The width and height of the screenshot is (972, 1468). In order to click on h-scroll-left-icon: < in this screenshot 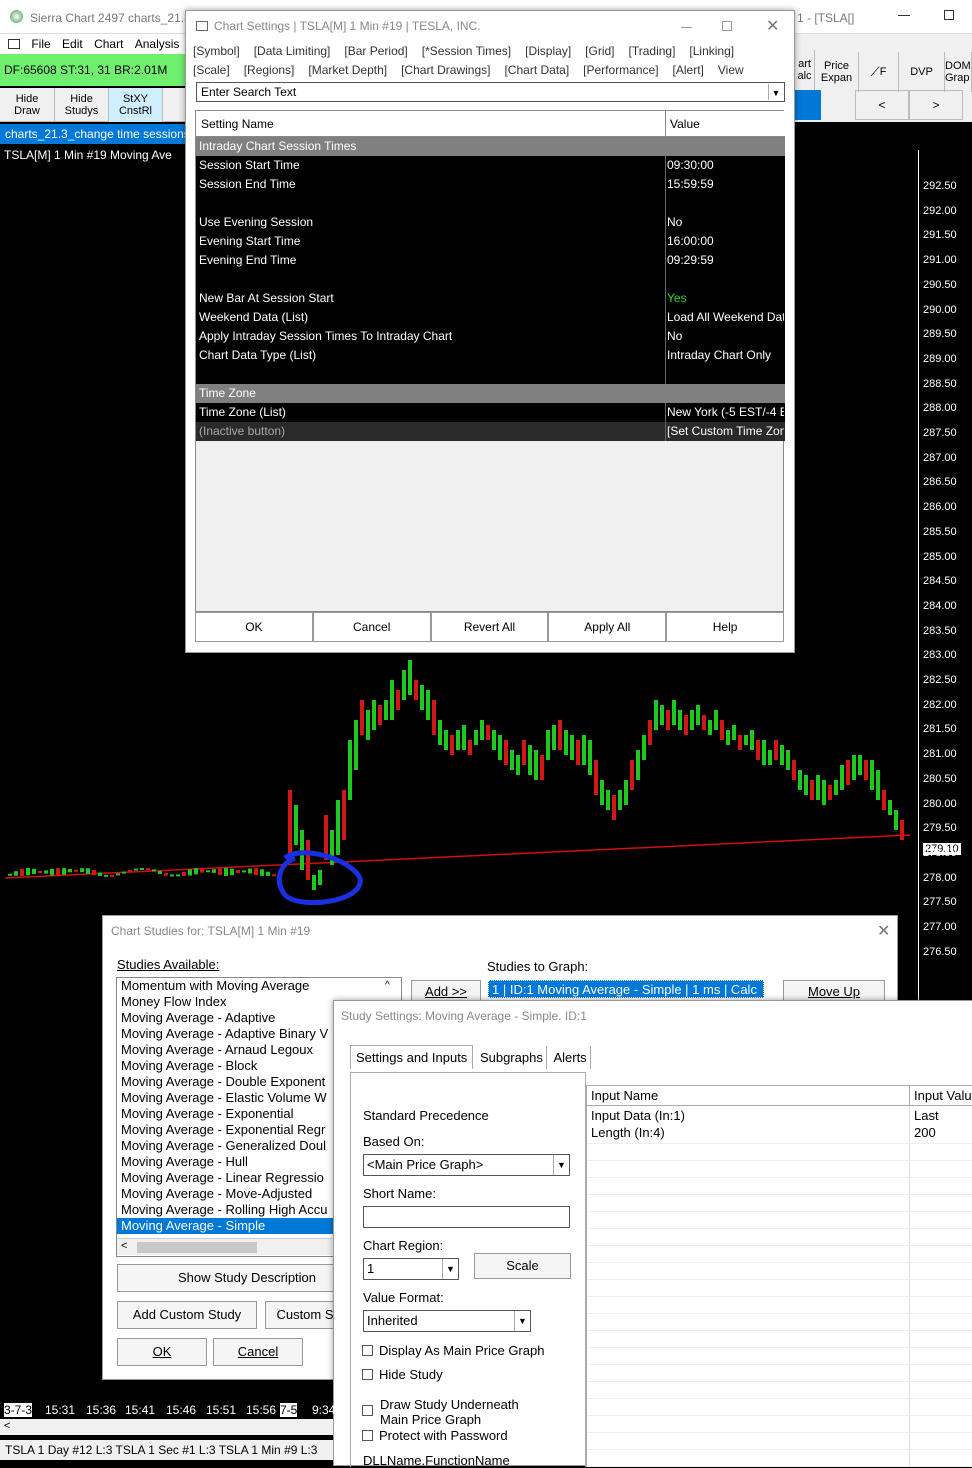, I will do `click(7, 1426)`.